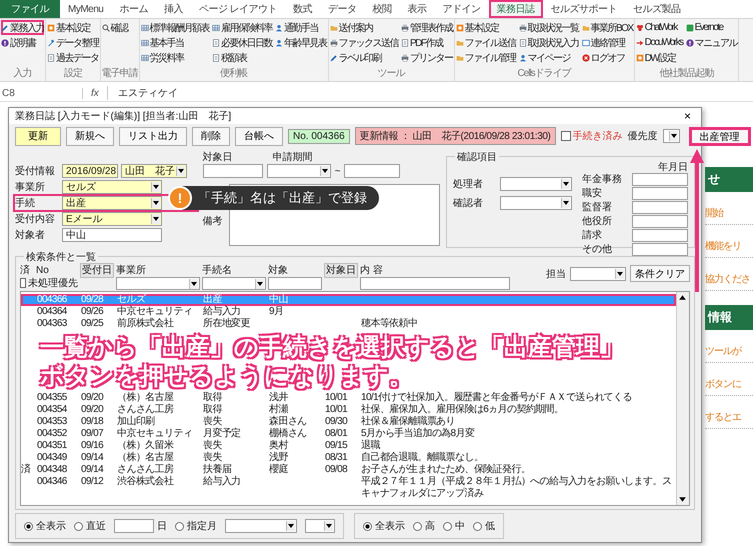 This screenshot has width=753, height=546. What do you see at coordinates (302, 9) in the screenshot?
I see `ribbon-tab: 数式` at bounding box center [302, 9].